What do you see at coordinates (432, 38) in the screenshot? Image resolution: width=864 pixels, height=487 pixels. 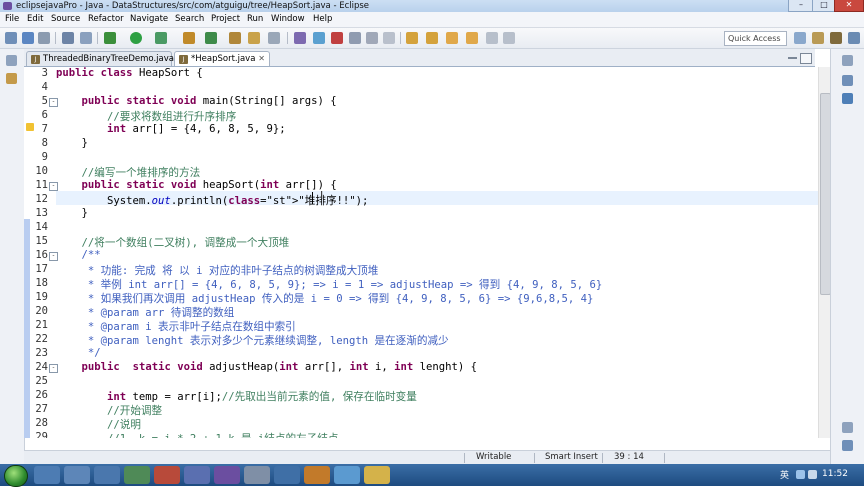 I see `prev-annotation-icon` at bounding box center [432, 38].